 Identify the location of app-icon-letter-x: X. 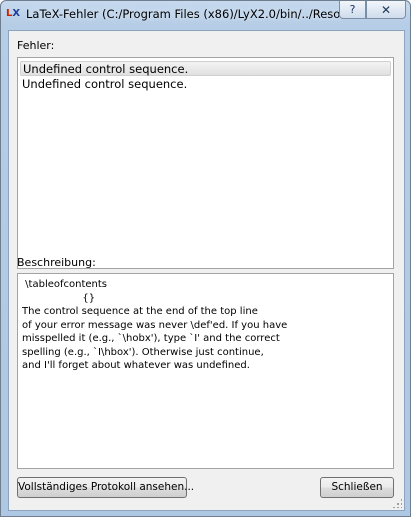
(16, 13).